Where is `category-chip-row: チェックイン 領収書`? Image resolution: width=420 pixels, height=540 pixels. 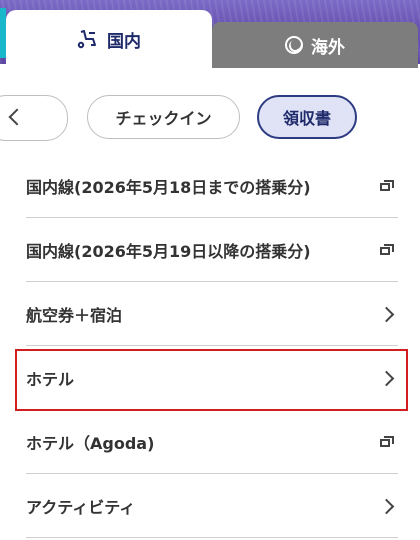 category-chip-row: チェックイン 領収書 is located at coordinates (210, 118).